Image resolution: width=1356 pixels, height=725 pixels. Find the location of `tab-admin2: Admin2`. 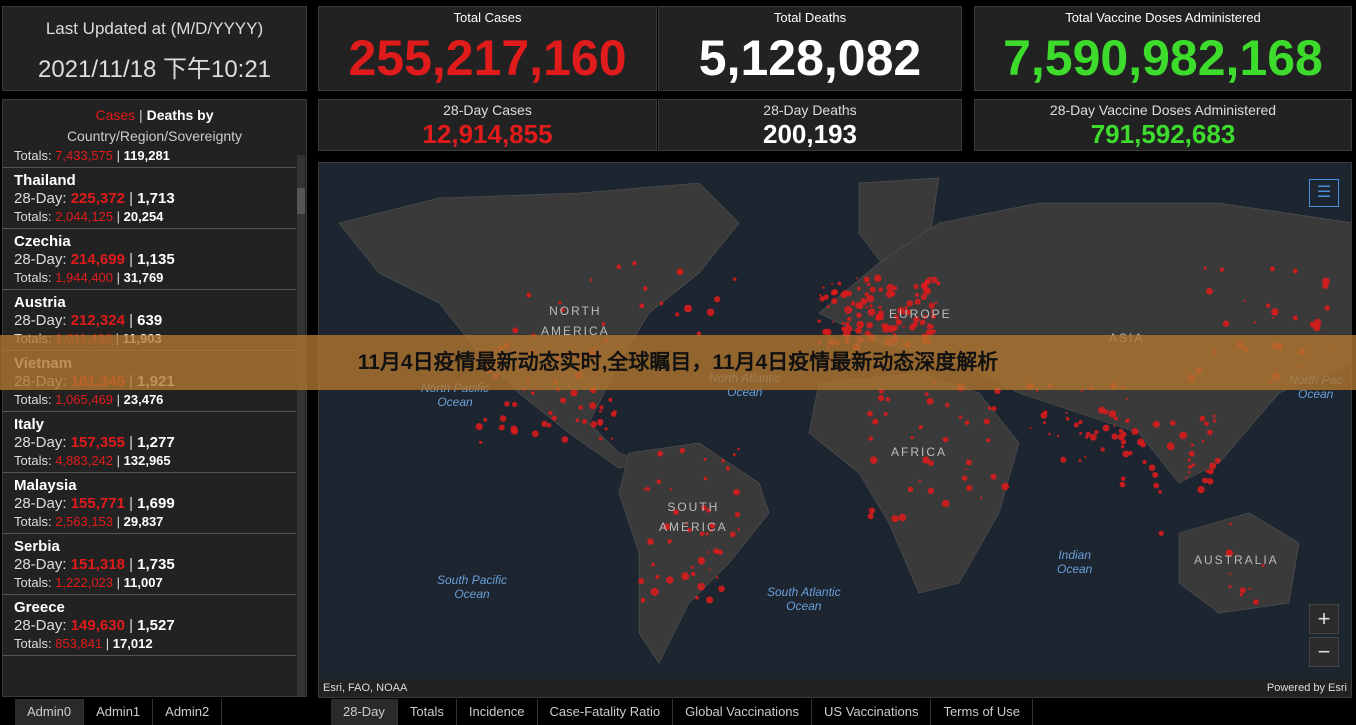

tab-admin2: Admin2 is located at coordinates (188, 712).